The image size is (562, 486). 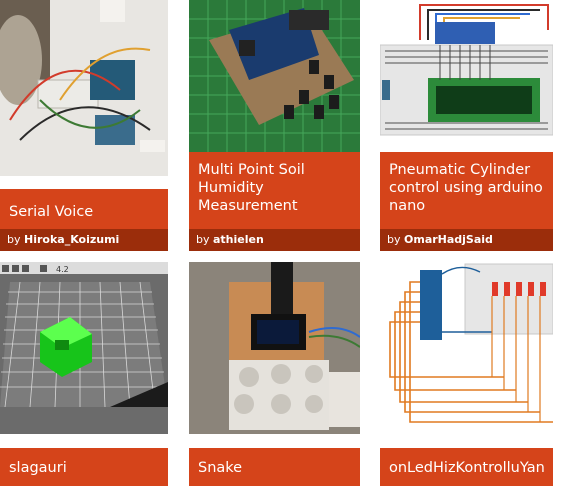 What do you see at coordinates (274, 467) in the screenshot?
I see `card-title: Snake` at bounding box center [274, 467].